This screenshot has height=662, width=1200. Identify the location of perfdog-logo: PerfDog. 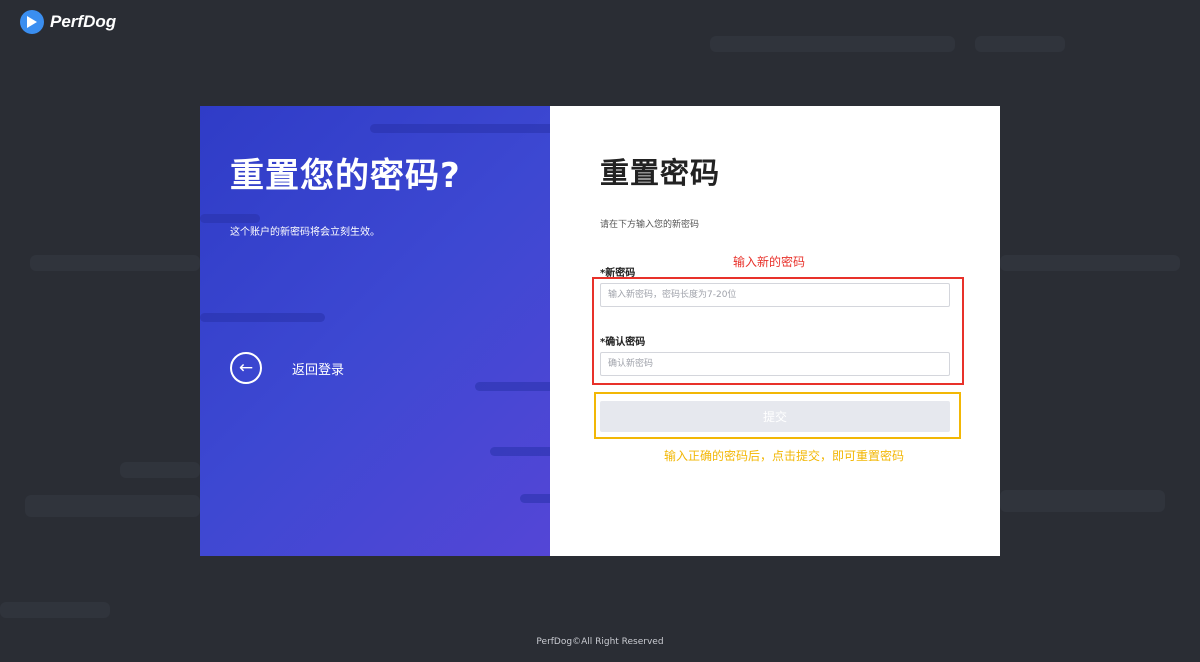
(68, 22).